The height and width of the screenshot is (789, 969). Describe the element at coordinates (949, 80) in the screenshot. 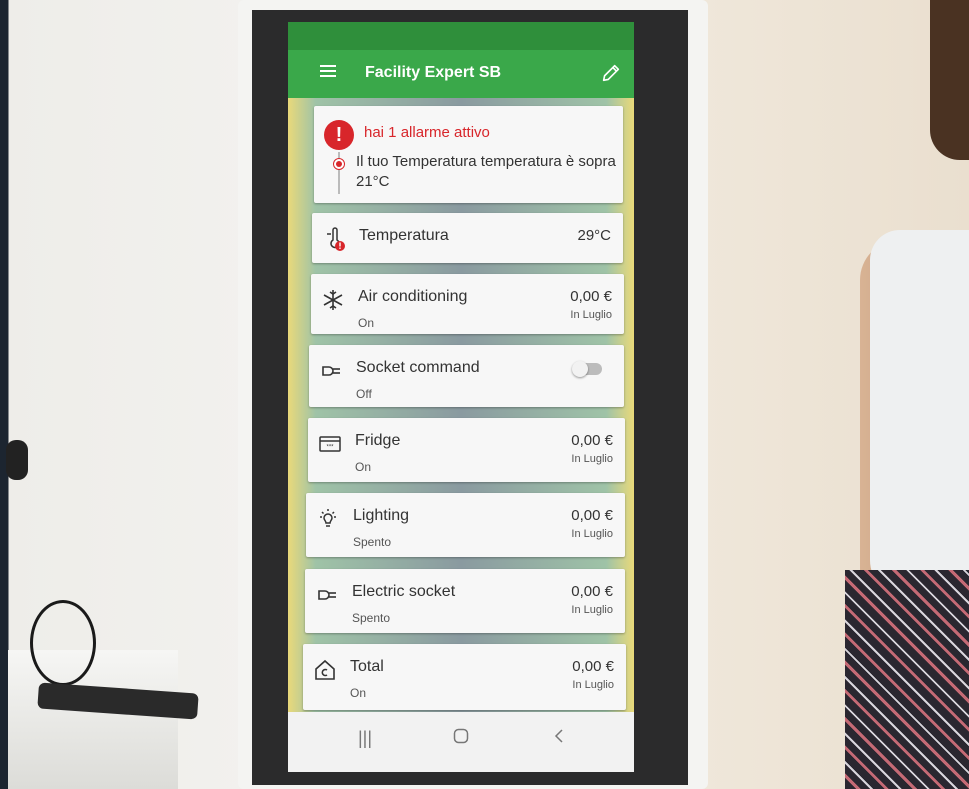

I see `background-person-hair` at that location.